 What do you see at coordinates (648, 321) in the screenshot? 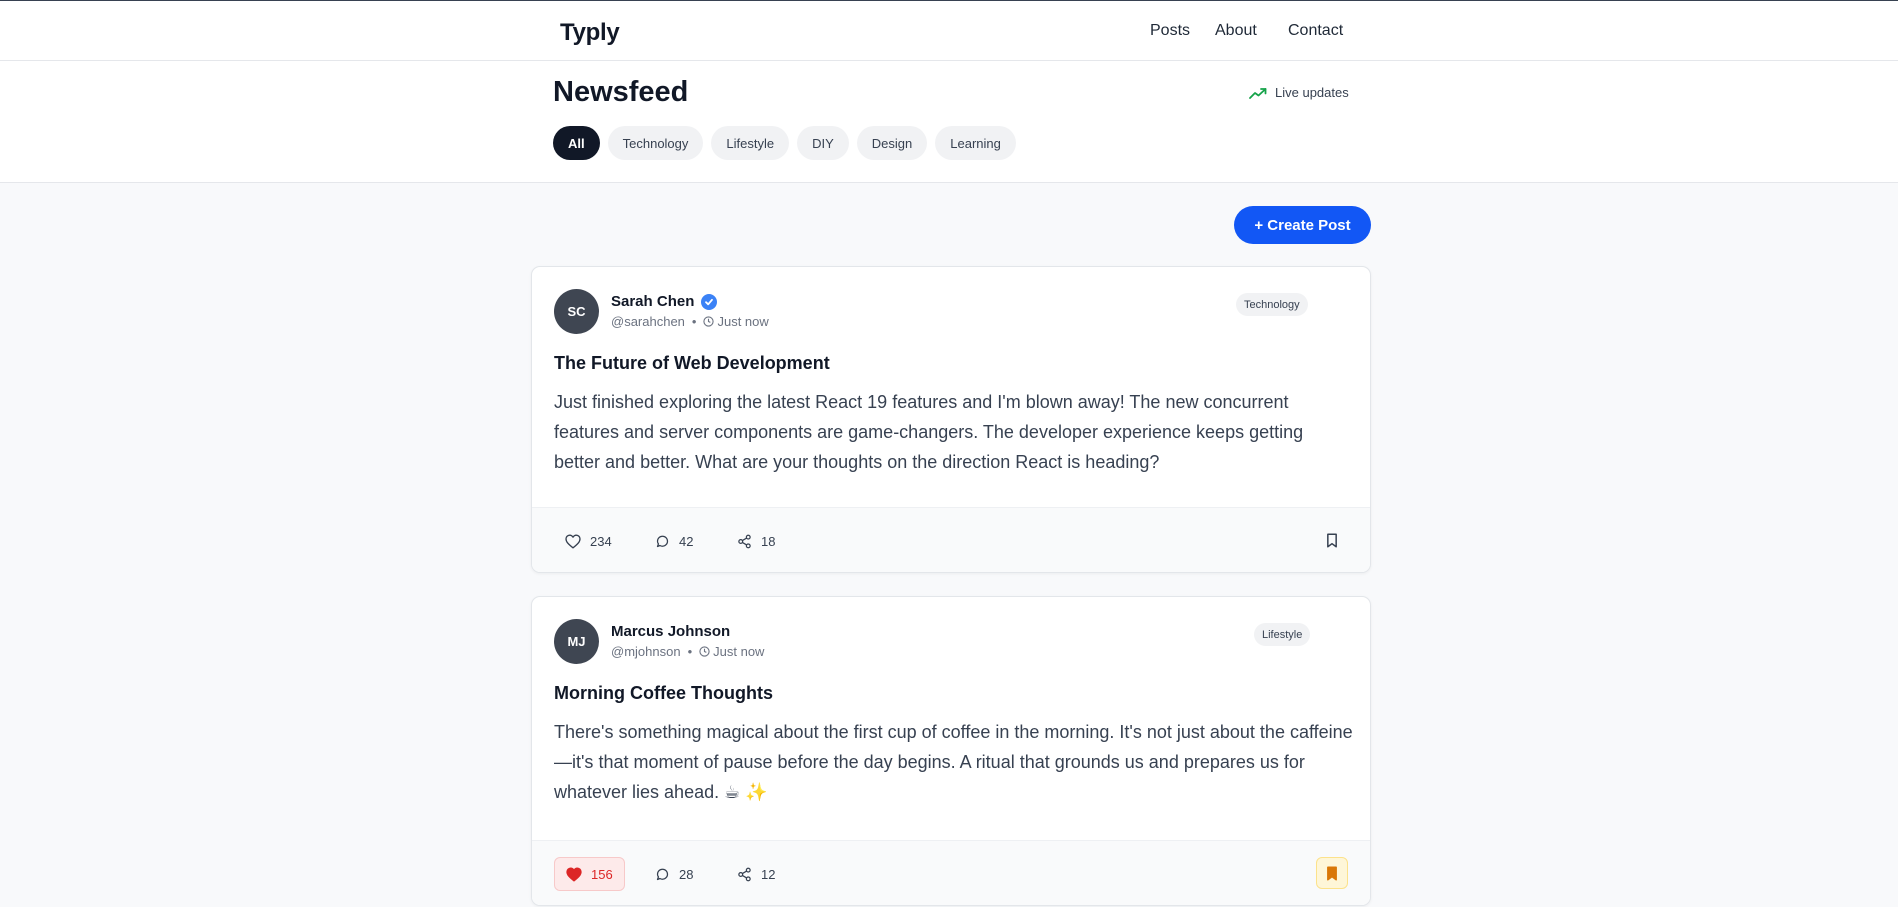
I see `author-handle: @sarahchen` at bounding box center [648, 321].